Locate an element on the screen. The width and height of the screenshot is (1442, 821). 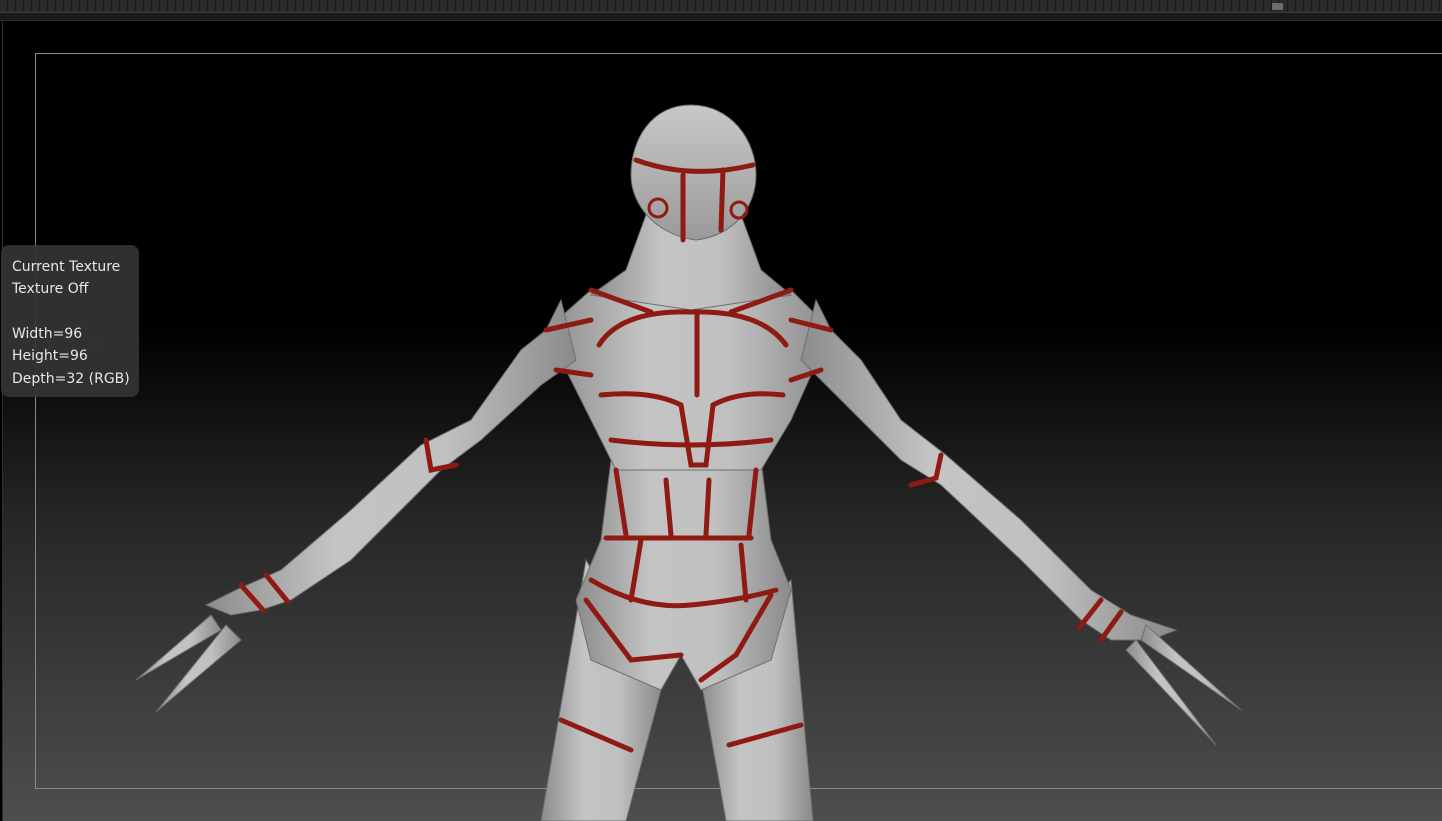
tooltip-width: Width=96 is located at coordinates (47, 333).